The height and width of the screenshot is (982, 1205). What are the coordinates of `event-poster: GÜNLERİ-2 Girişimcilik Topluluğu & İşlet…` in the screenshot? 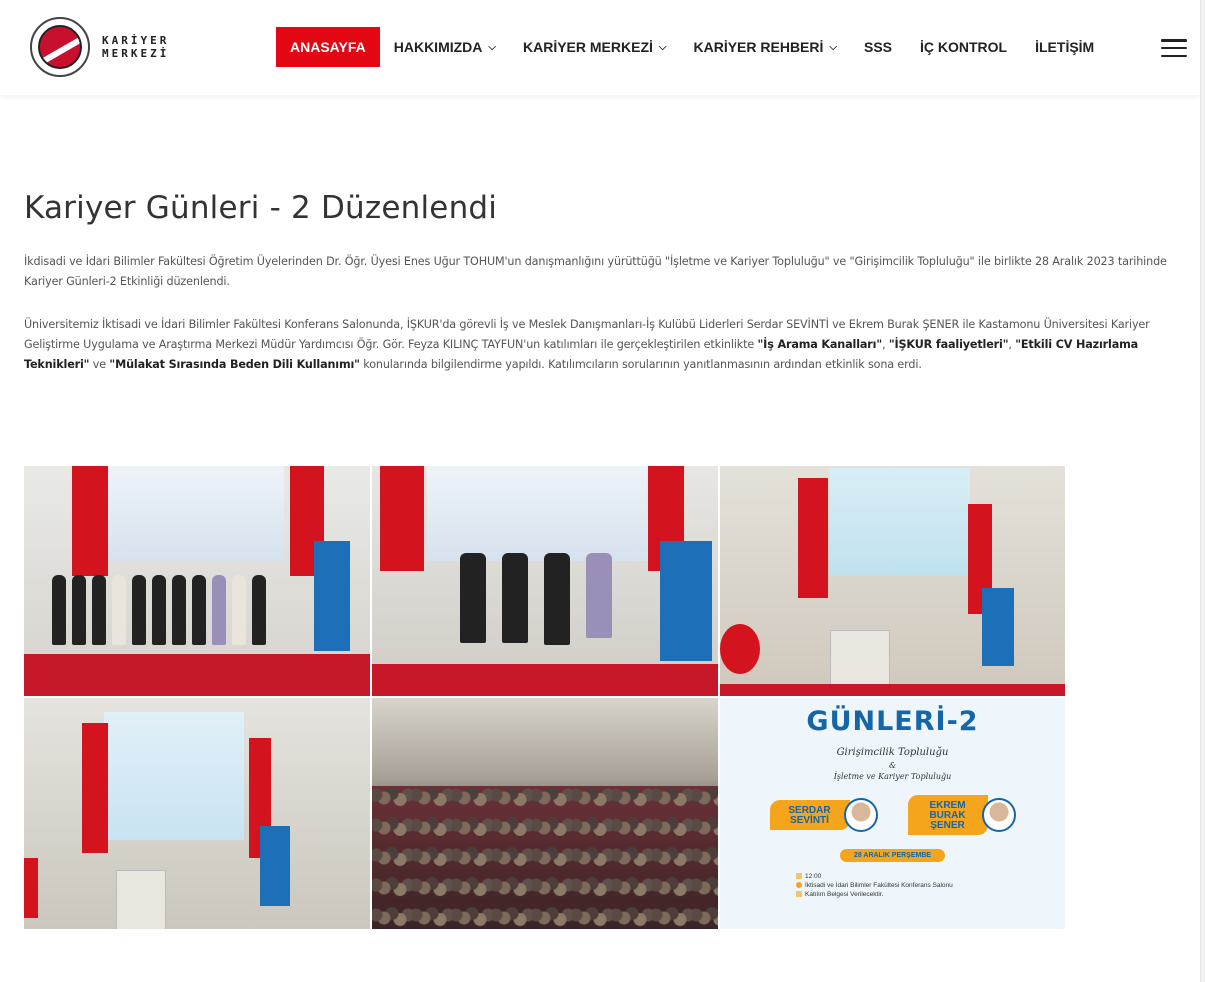 It's located at (892, 813).